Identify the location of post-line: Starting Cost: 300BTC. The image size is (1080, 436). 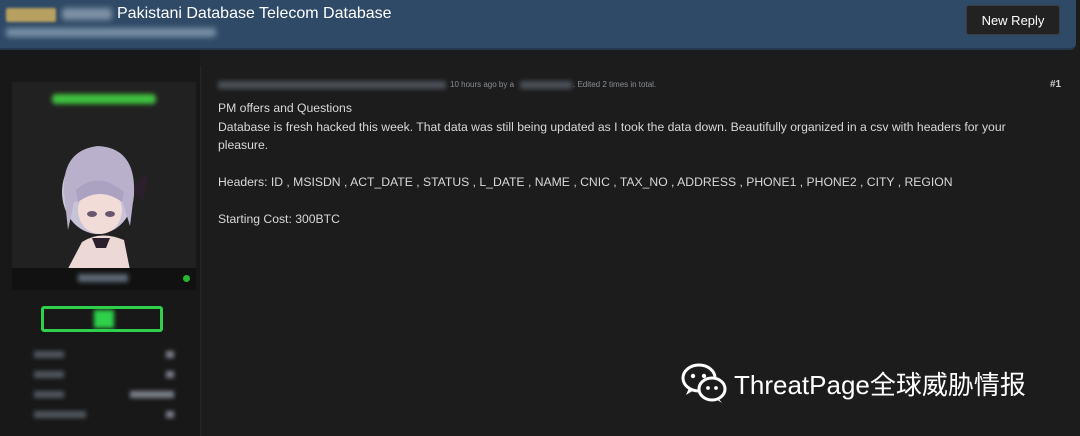
(279, 219).